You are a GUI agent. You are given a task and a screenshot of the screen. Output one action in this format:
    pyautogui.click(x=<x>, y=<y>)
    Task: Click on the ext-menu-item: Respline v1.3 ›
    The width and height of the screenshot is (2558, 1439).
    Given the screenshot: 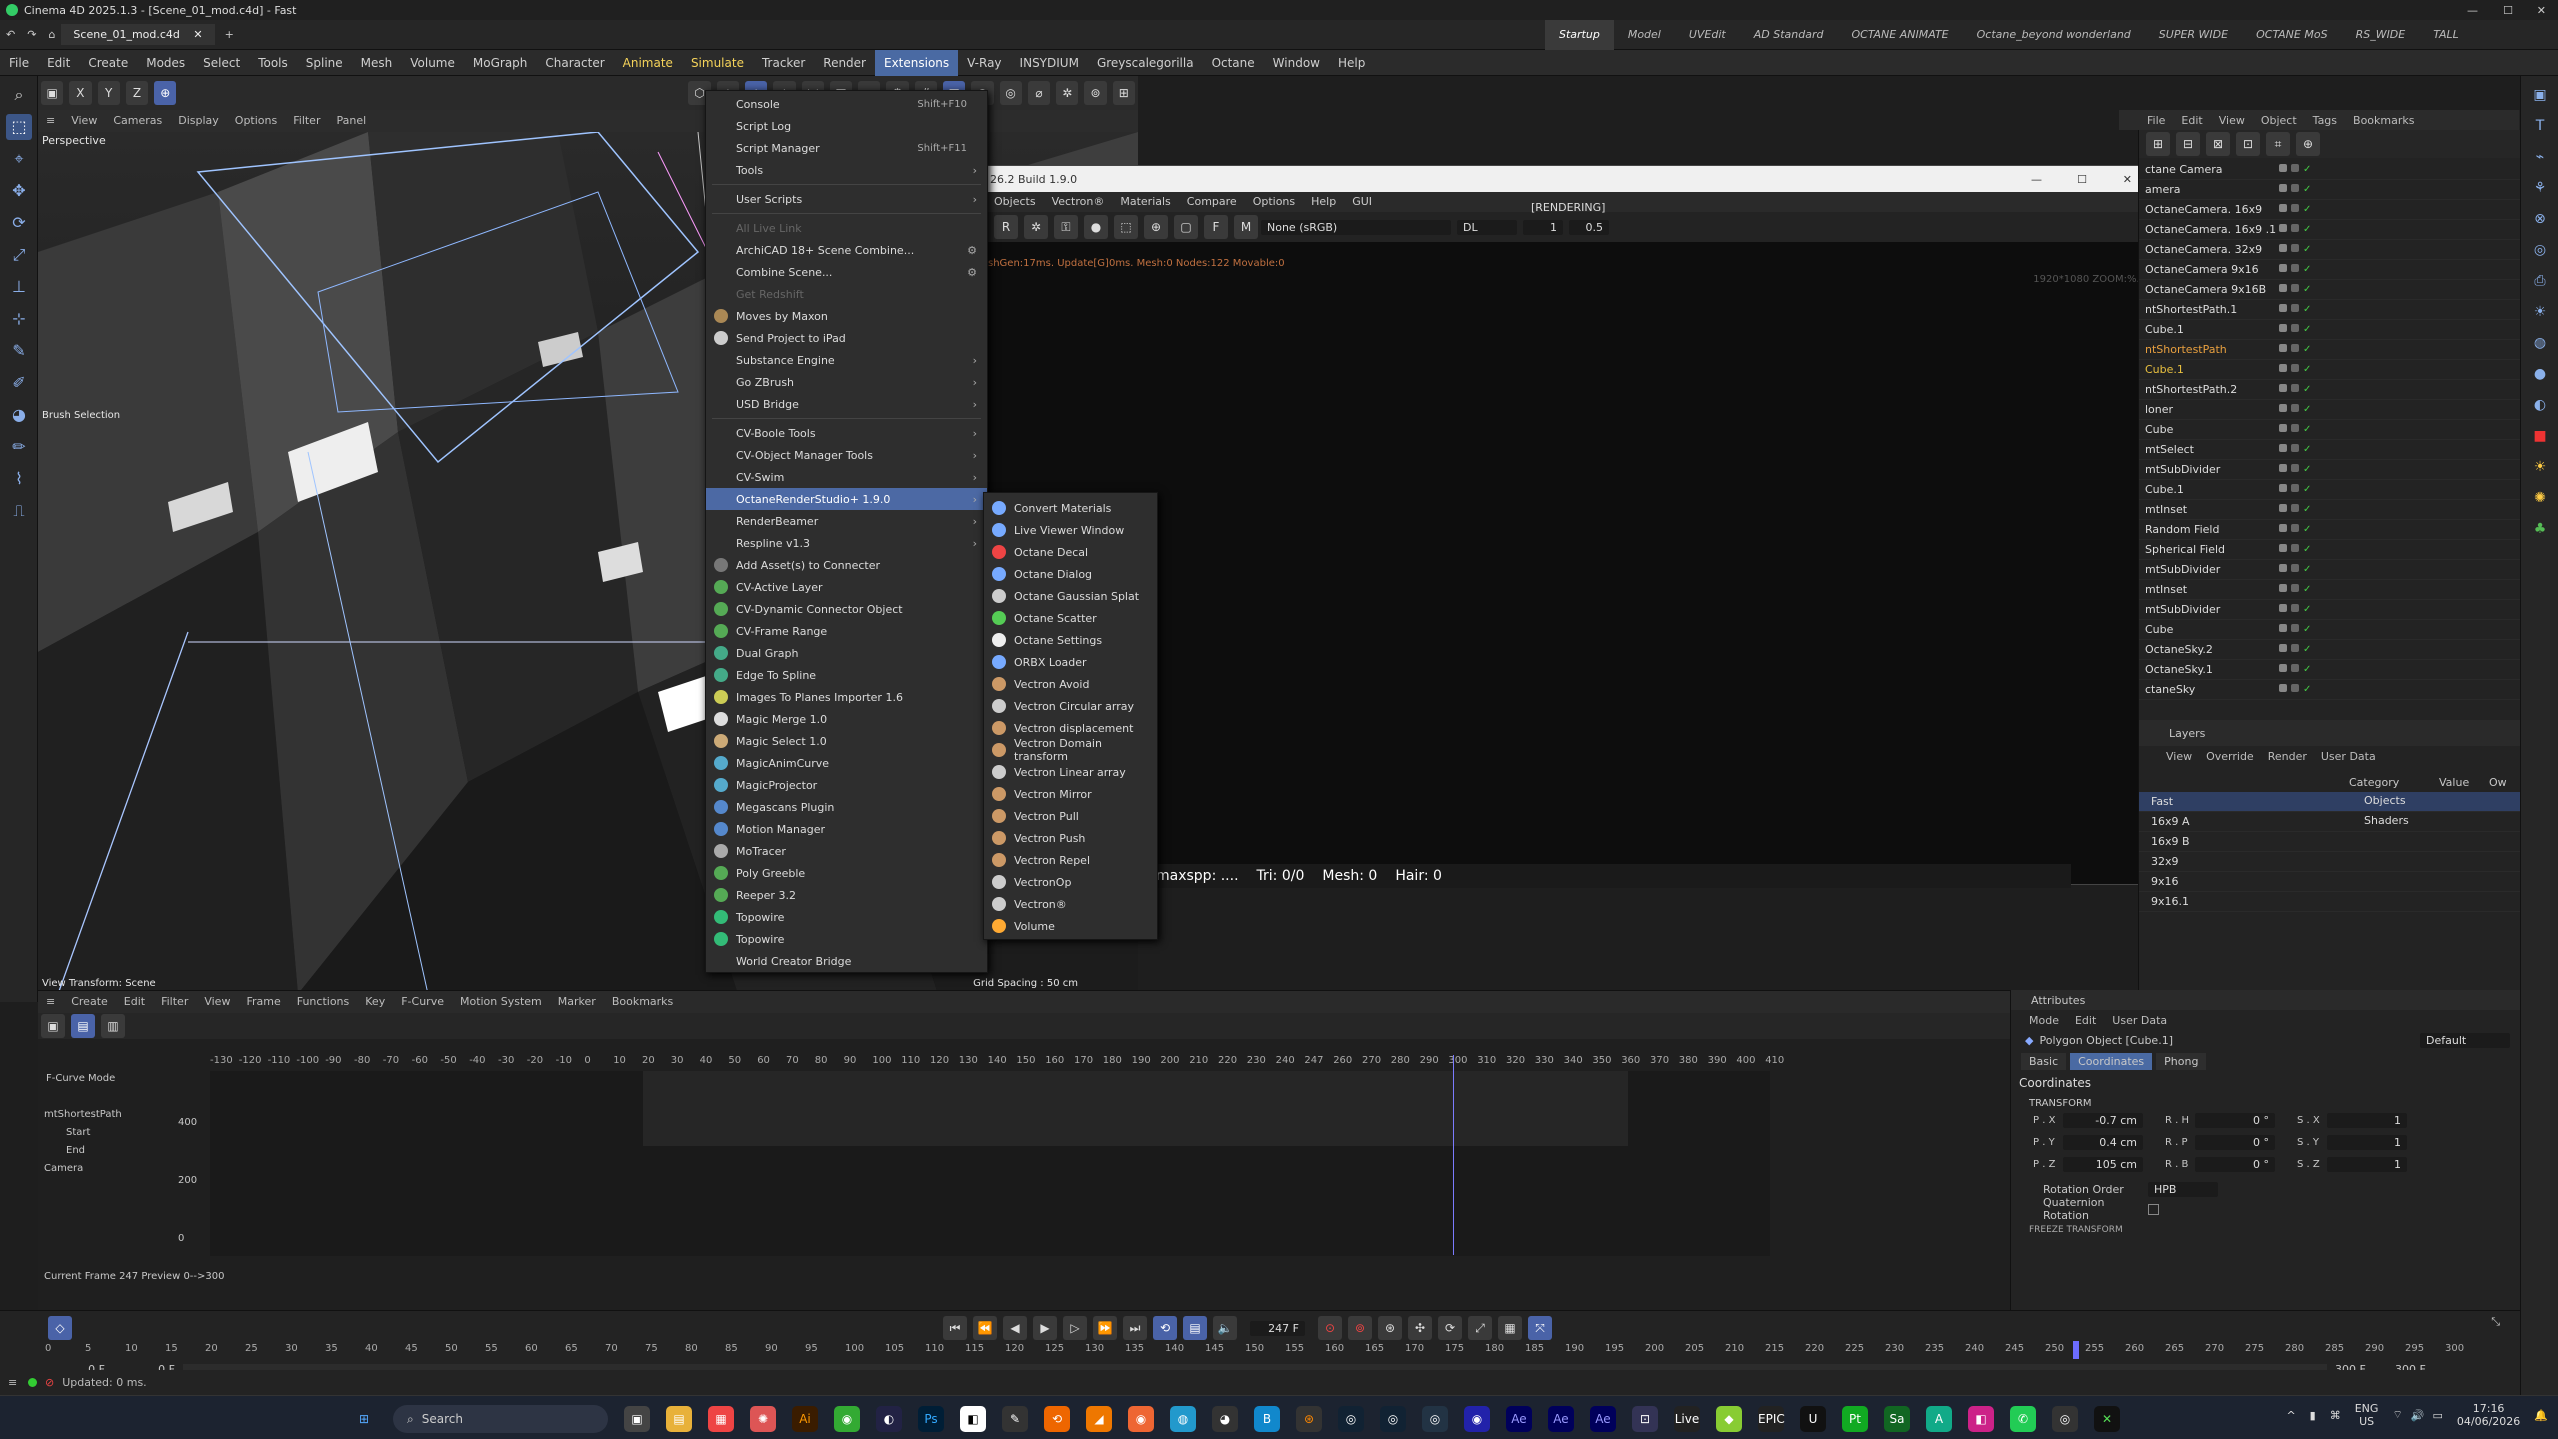 What is the action you would take?
    pyautogui.click(x=846, y=543)
    